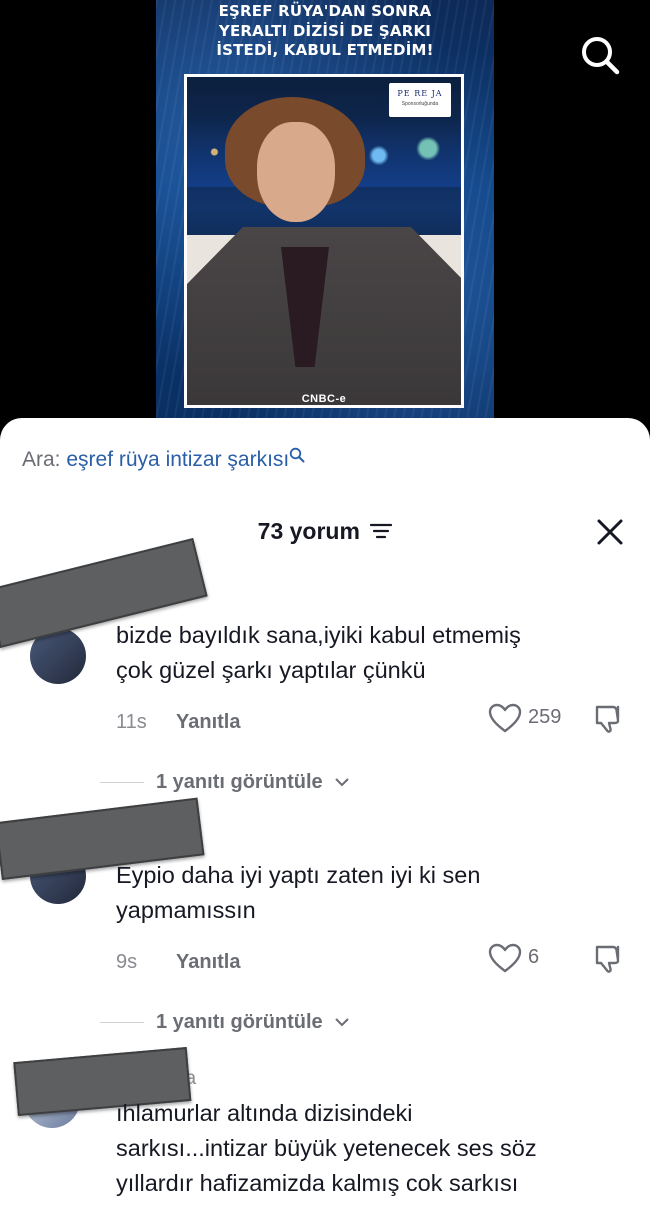 The image size is (650, 1218). I want to click on like-count: 259, so click(545, 717).